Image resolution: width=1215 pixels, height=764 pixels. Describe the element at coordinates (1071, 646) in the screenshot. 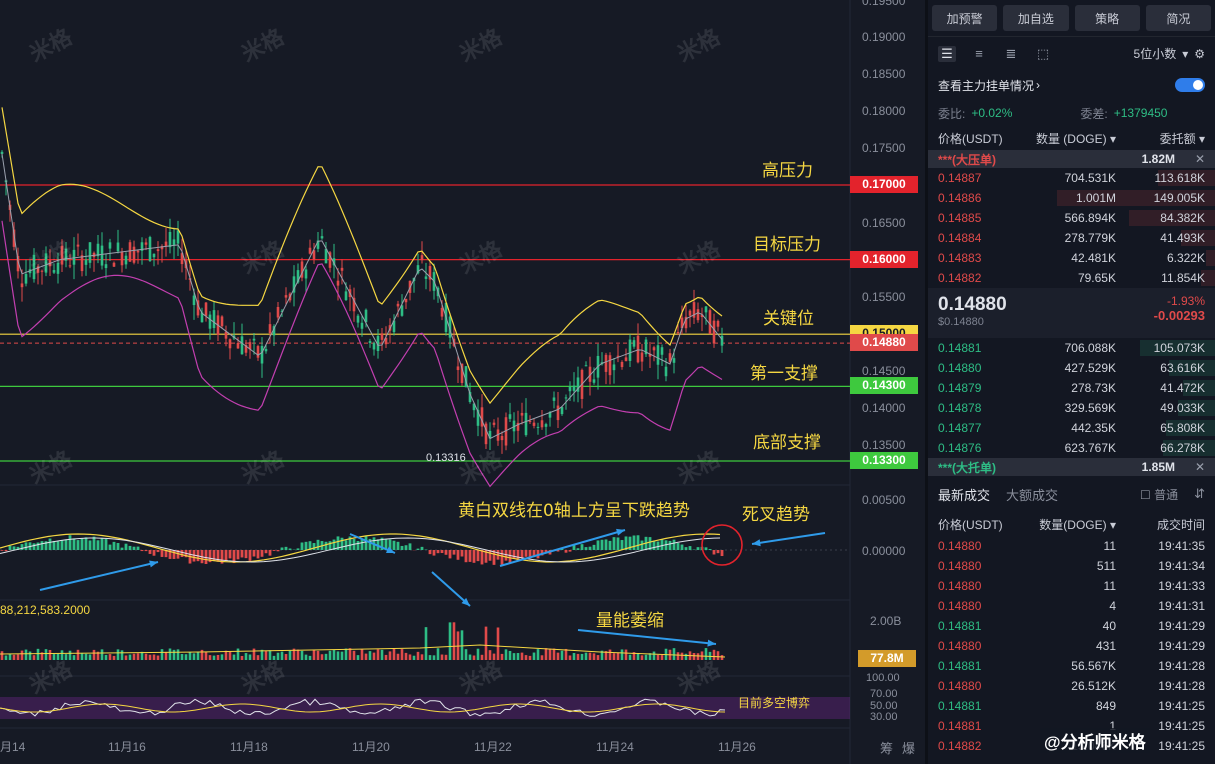

I see `trade-row: 0.14880 431 19:41:29` at that location.